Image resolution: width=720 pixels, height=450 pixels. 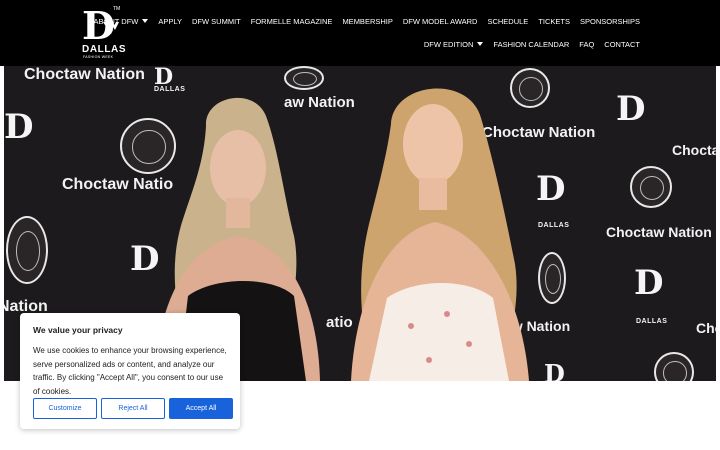 I want to click on nav-item-label: FORMELLE MAGAZINE, so click(x=291, y=21).